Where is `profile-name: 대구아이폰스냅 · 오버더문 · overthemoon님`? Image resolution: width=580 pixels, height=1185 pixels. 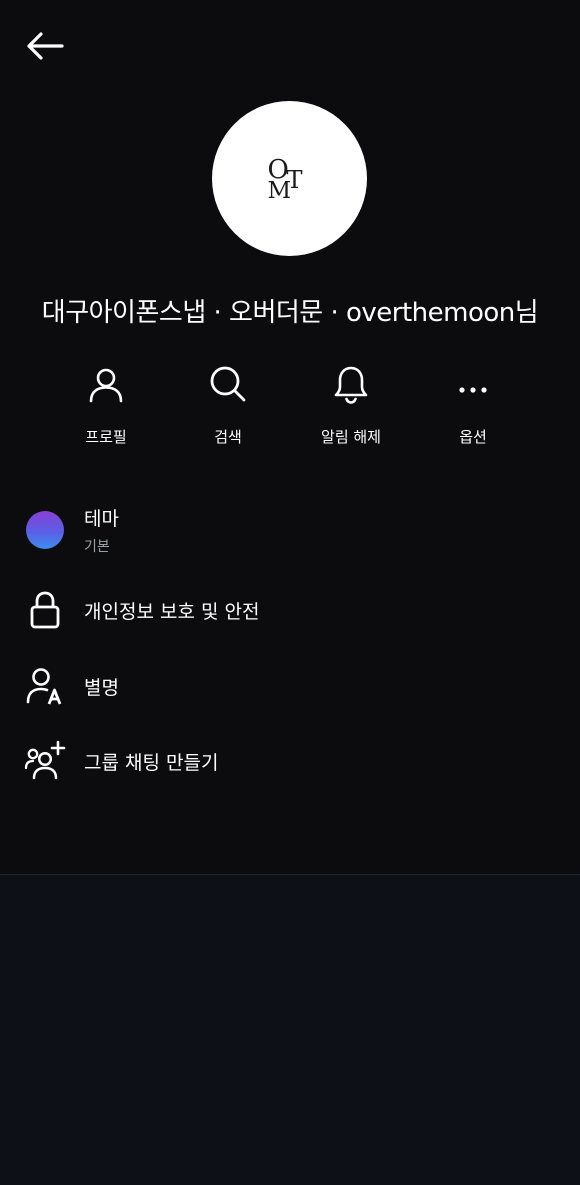
profile-name: 대구아이폰스냅 · 오버더문 · overthemoon님 is located at coordinates (290, 313).